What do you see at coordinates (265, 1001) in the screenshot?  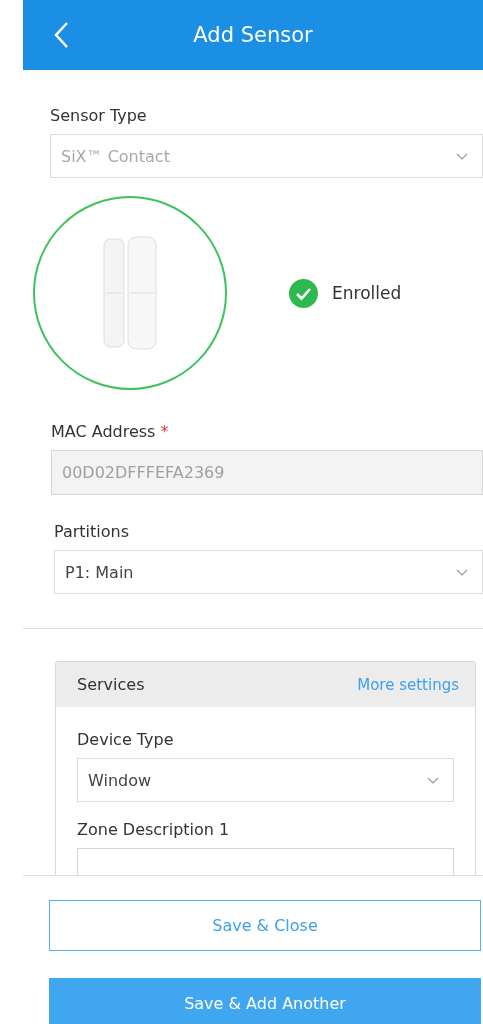 I see `save-add-button: Save & Add Another` at bounding box center [265, 1001].